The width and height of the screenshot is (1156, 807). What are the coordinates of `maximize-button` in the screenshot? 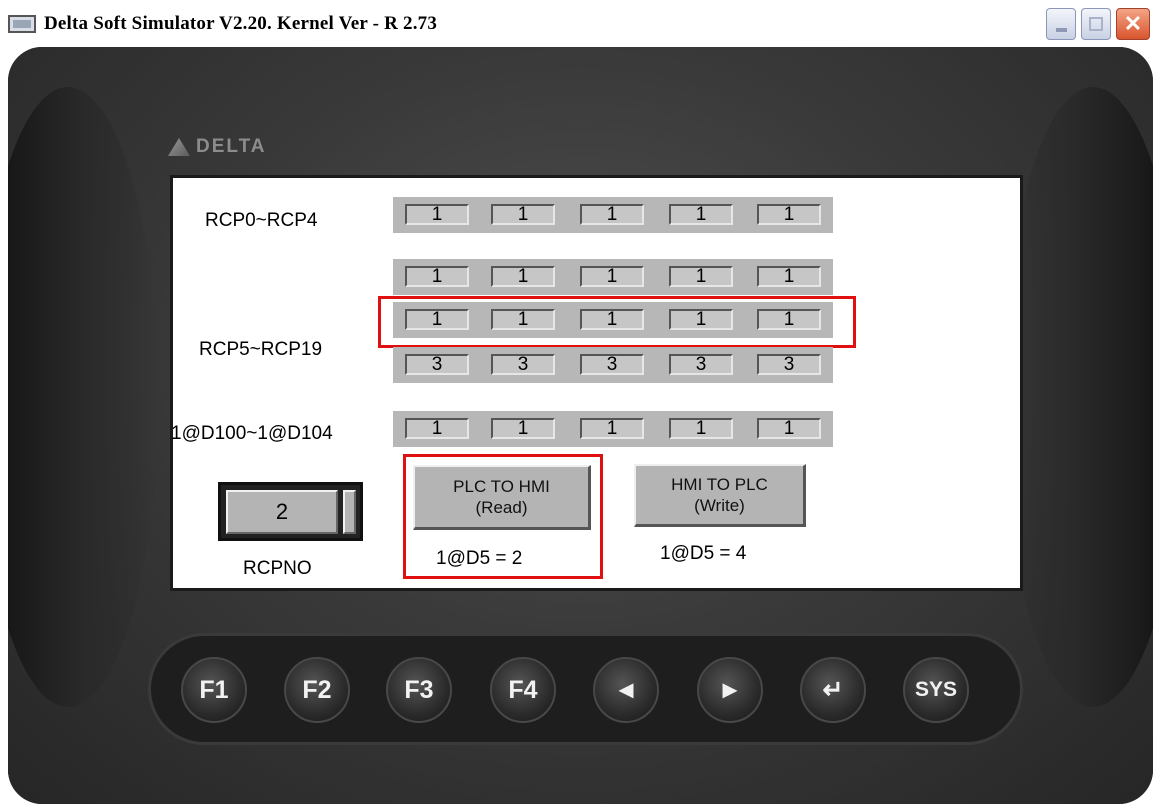 It's located at (1096, 24).